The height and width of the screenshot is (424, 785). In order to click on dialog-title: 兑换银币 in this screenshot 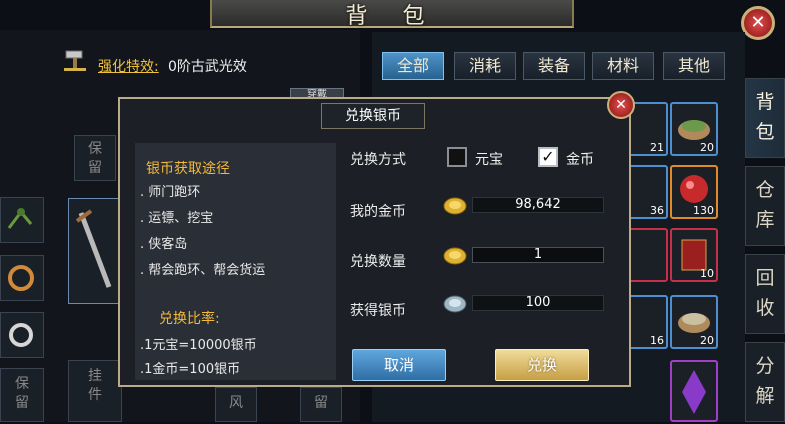, I will do `click(373, 116)`.